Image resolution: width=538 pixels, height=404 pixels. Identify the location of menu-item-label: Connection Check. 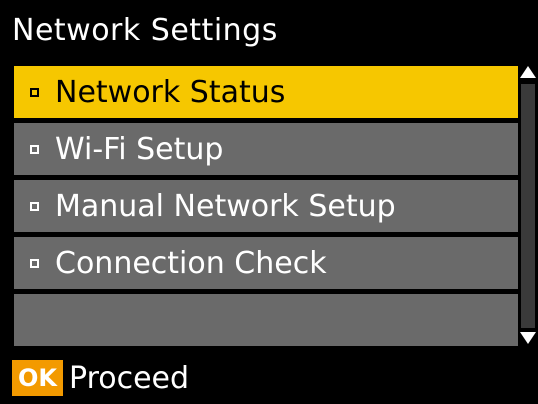
(191, 263).